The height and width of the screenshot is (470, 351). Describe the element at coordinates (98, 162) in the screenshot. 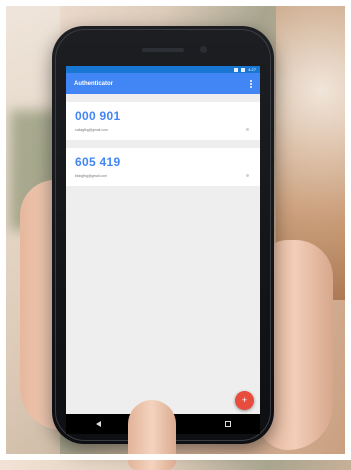

I see `verification-code: 605 419` at that location.